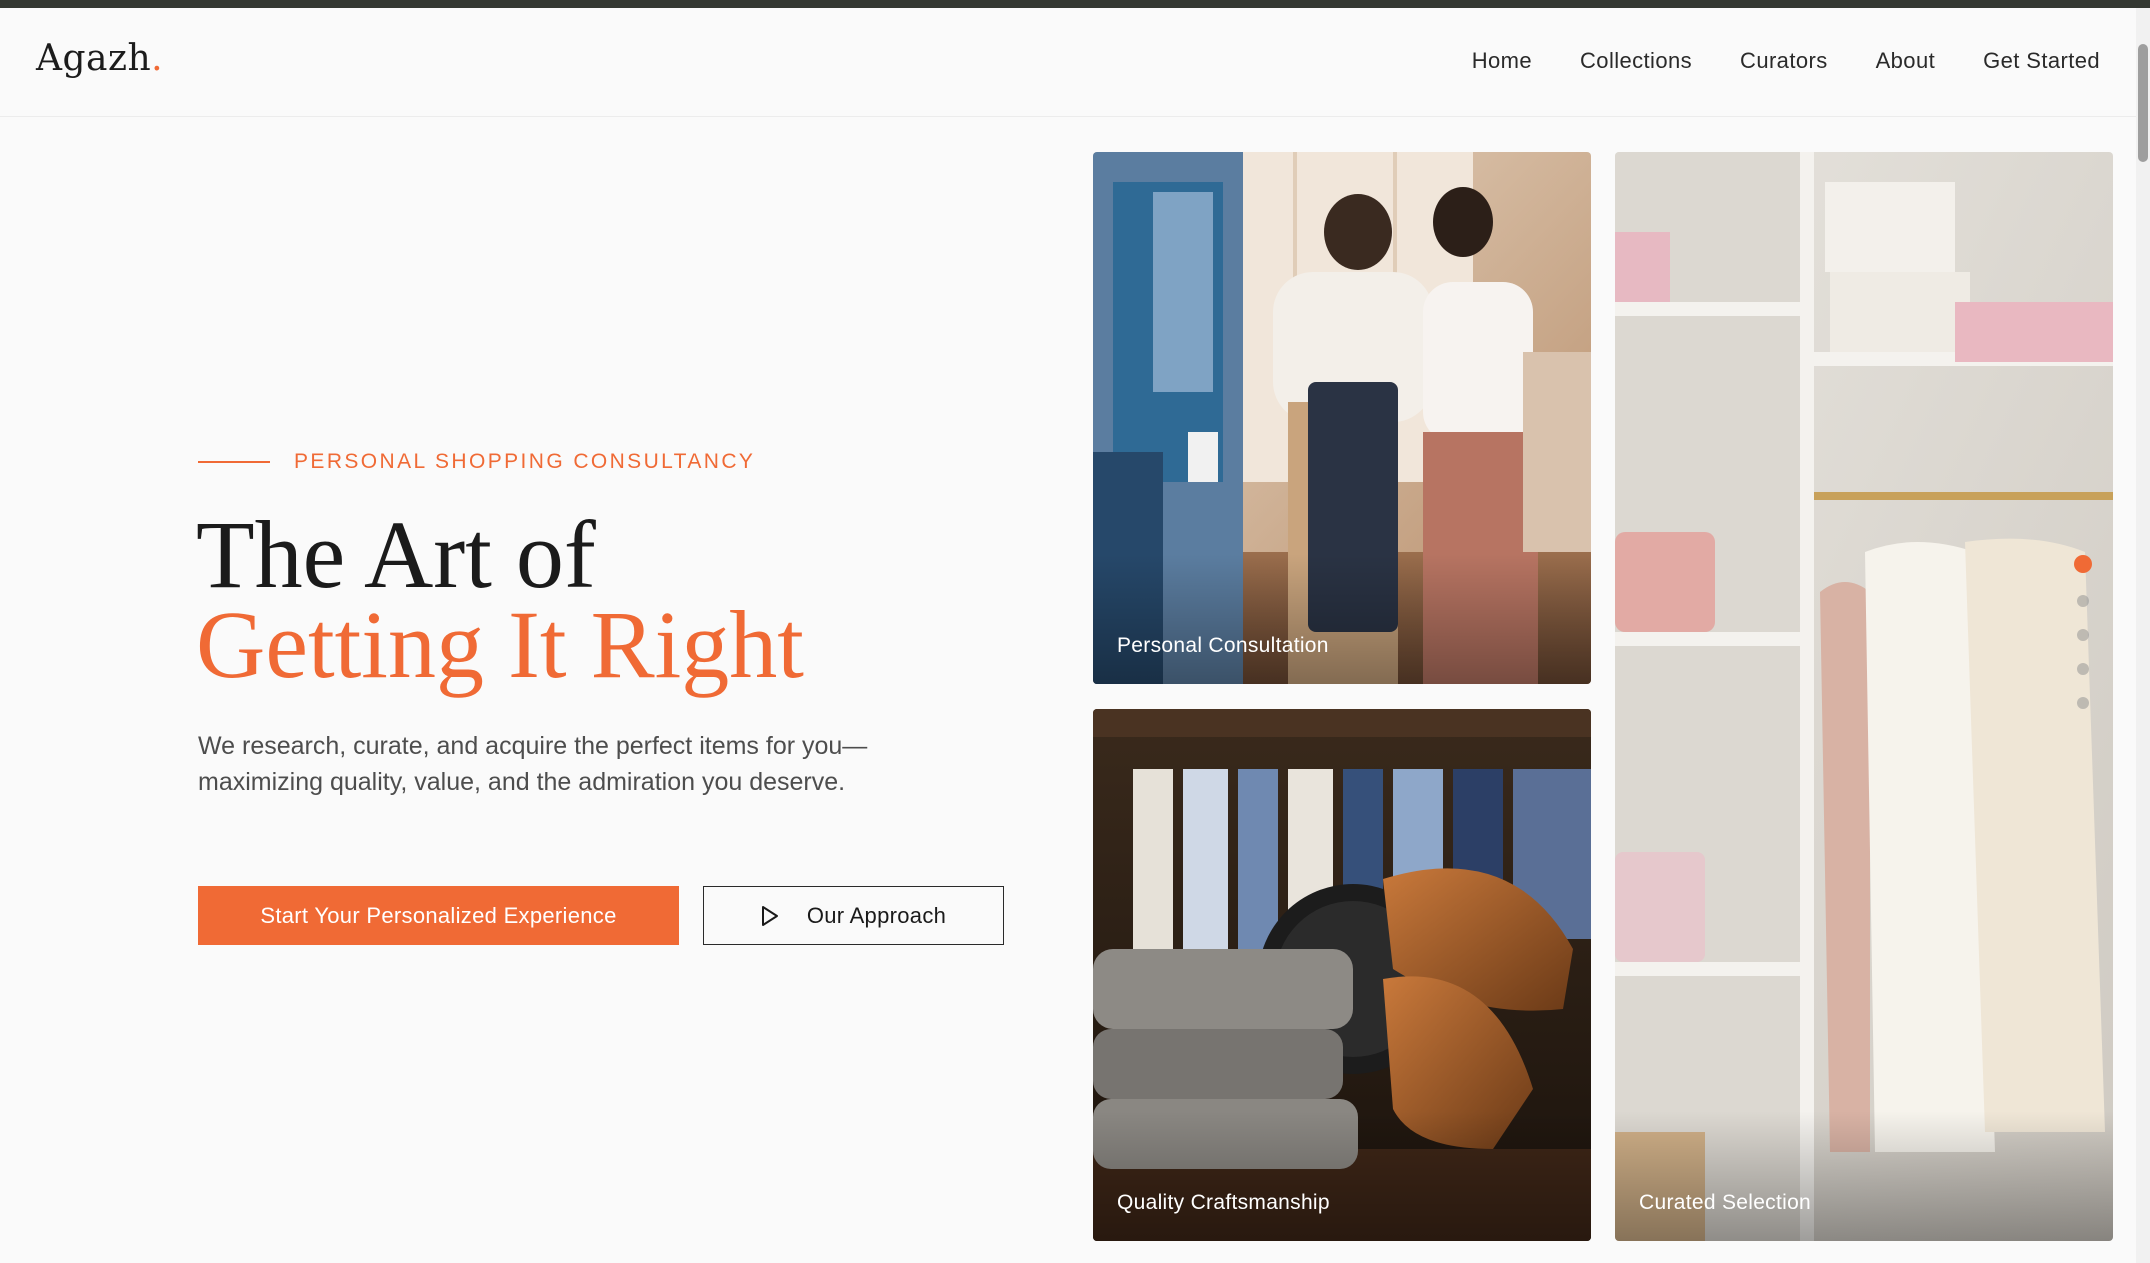 The width and height of the screenshot is (2150, 1263). What do you see at coordinates (234, 462) in the screenshot?
I see `eyebrow-divider` at bounding box center [234, 462].